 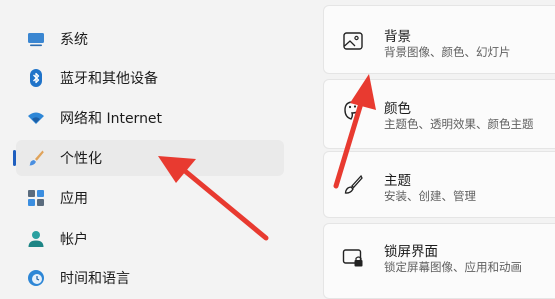 I want to click on sidebar-item-system: 系统, so click(x=150, y=39).